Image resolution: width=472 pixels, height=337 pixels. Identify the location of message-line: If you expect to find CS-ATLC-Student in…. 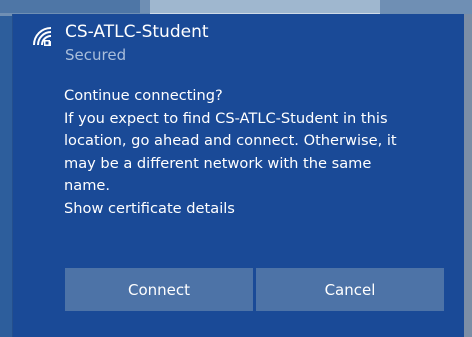
(226, 118).